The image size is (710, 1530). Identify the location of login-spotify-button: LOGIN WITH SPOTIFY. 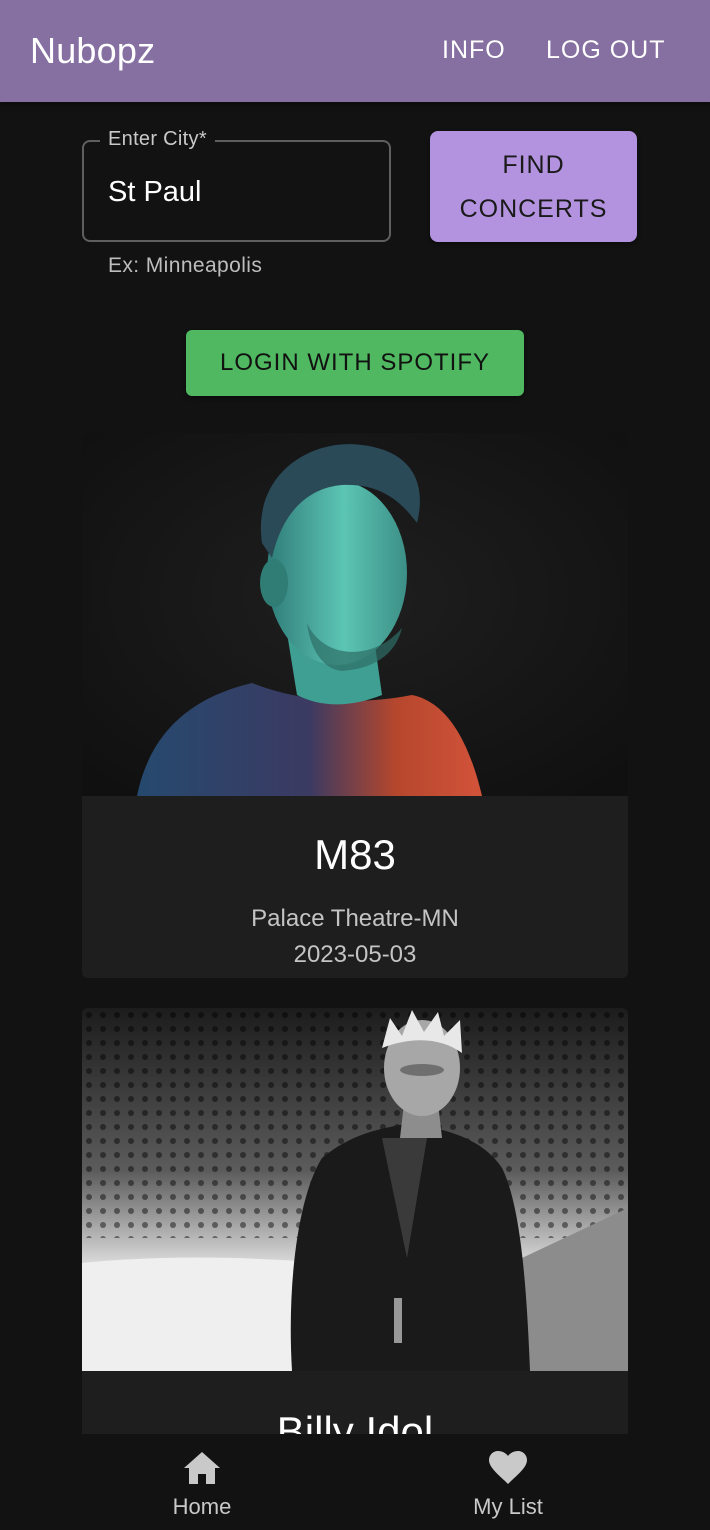
(355, 363).